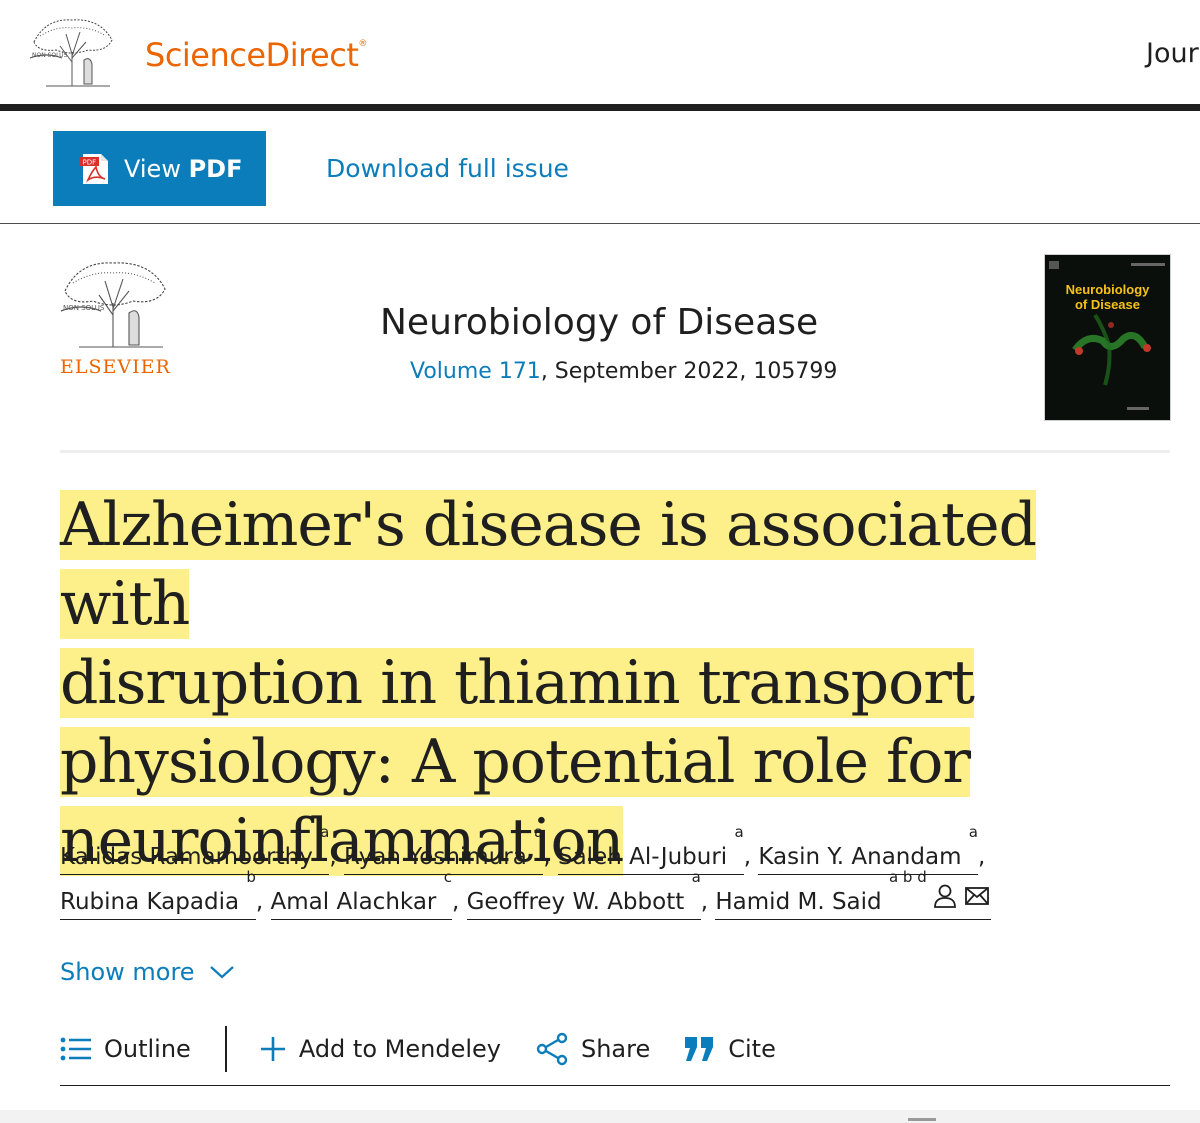 This screenshot has width=1200, height=1123. What do you see at coordinates (650, 850) in the screenshot?
I see `author-link: Saleh Al-Juburi a` at bounding box center [650, 850].